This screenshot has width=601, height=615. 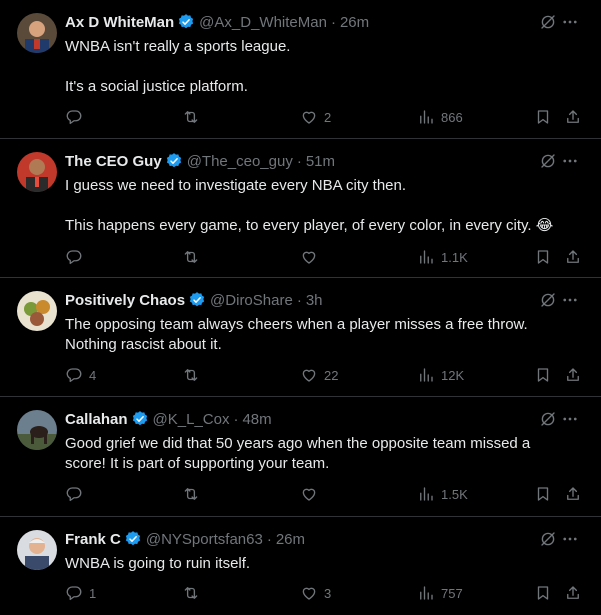 What do you see at coordinates (80, 375) in the screenshot?
I see `reply-button: 4` at bounding box center [80, 375].